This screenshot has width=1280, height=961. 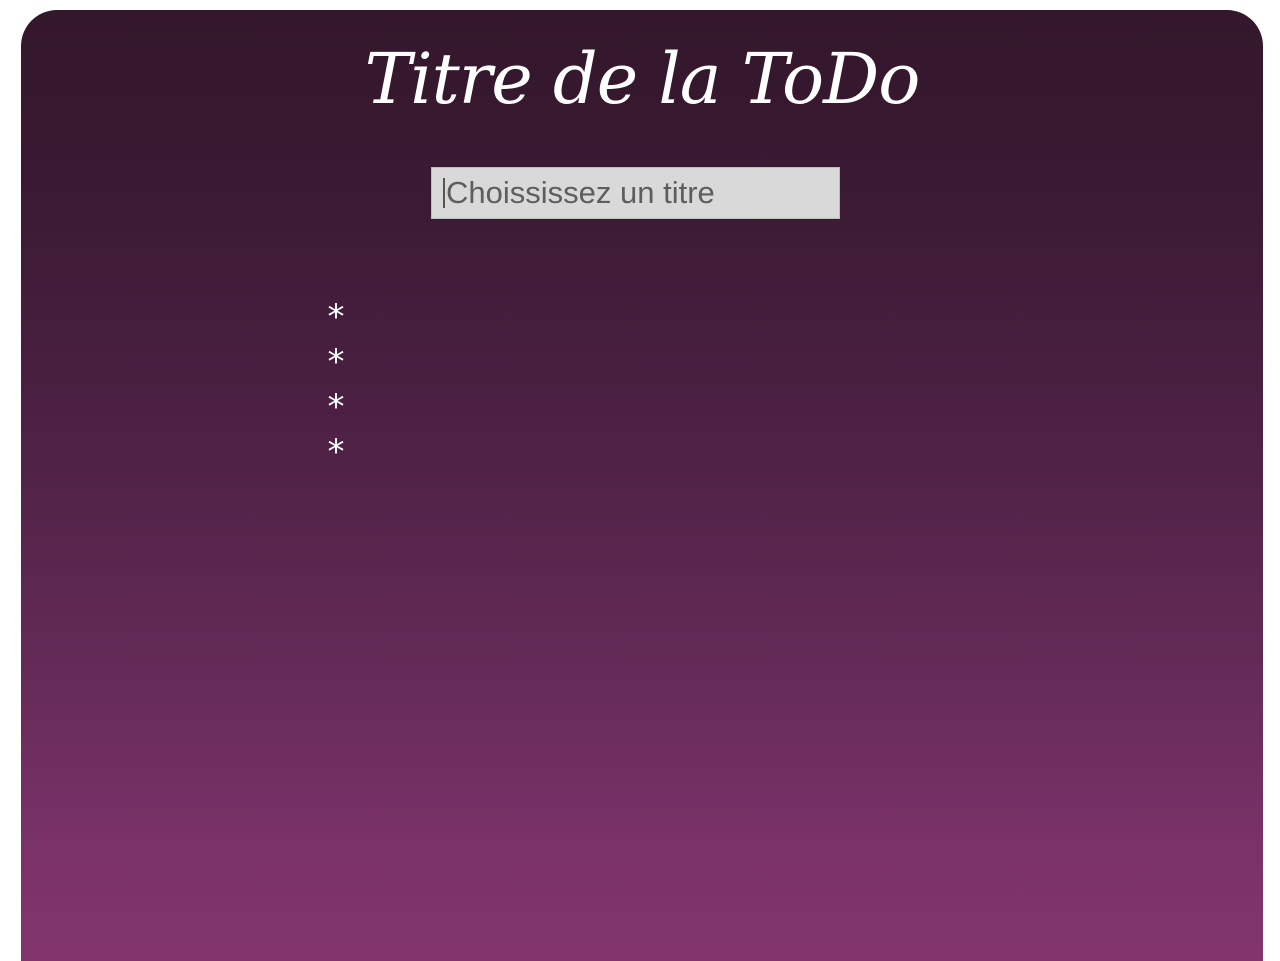 I want to click on page-title: Titre de la ToDo, so click(x=642, y=79).